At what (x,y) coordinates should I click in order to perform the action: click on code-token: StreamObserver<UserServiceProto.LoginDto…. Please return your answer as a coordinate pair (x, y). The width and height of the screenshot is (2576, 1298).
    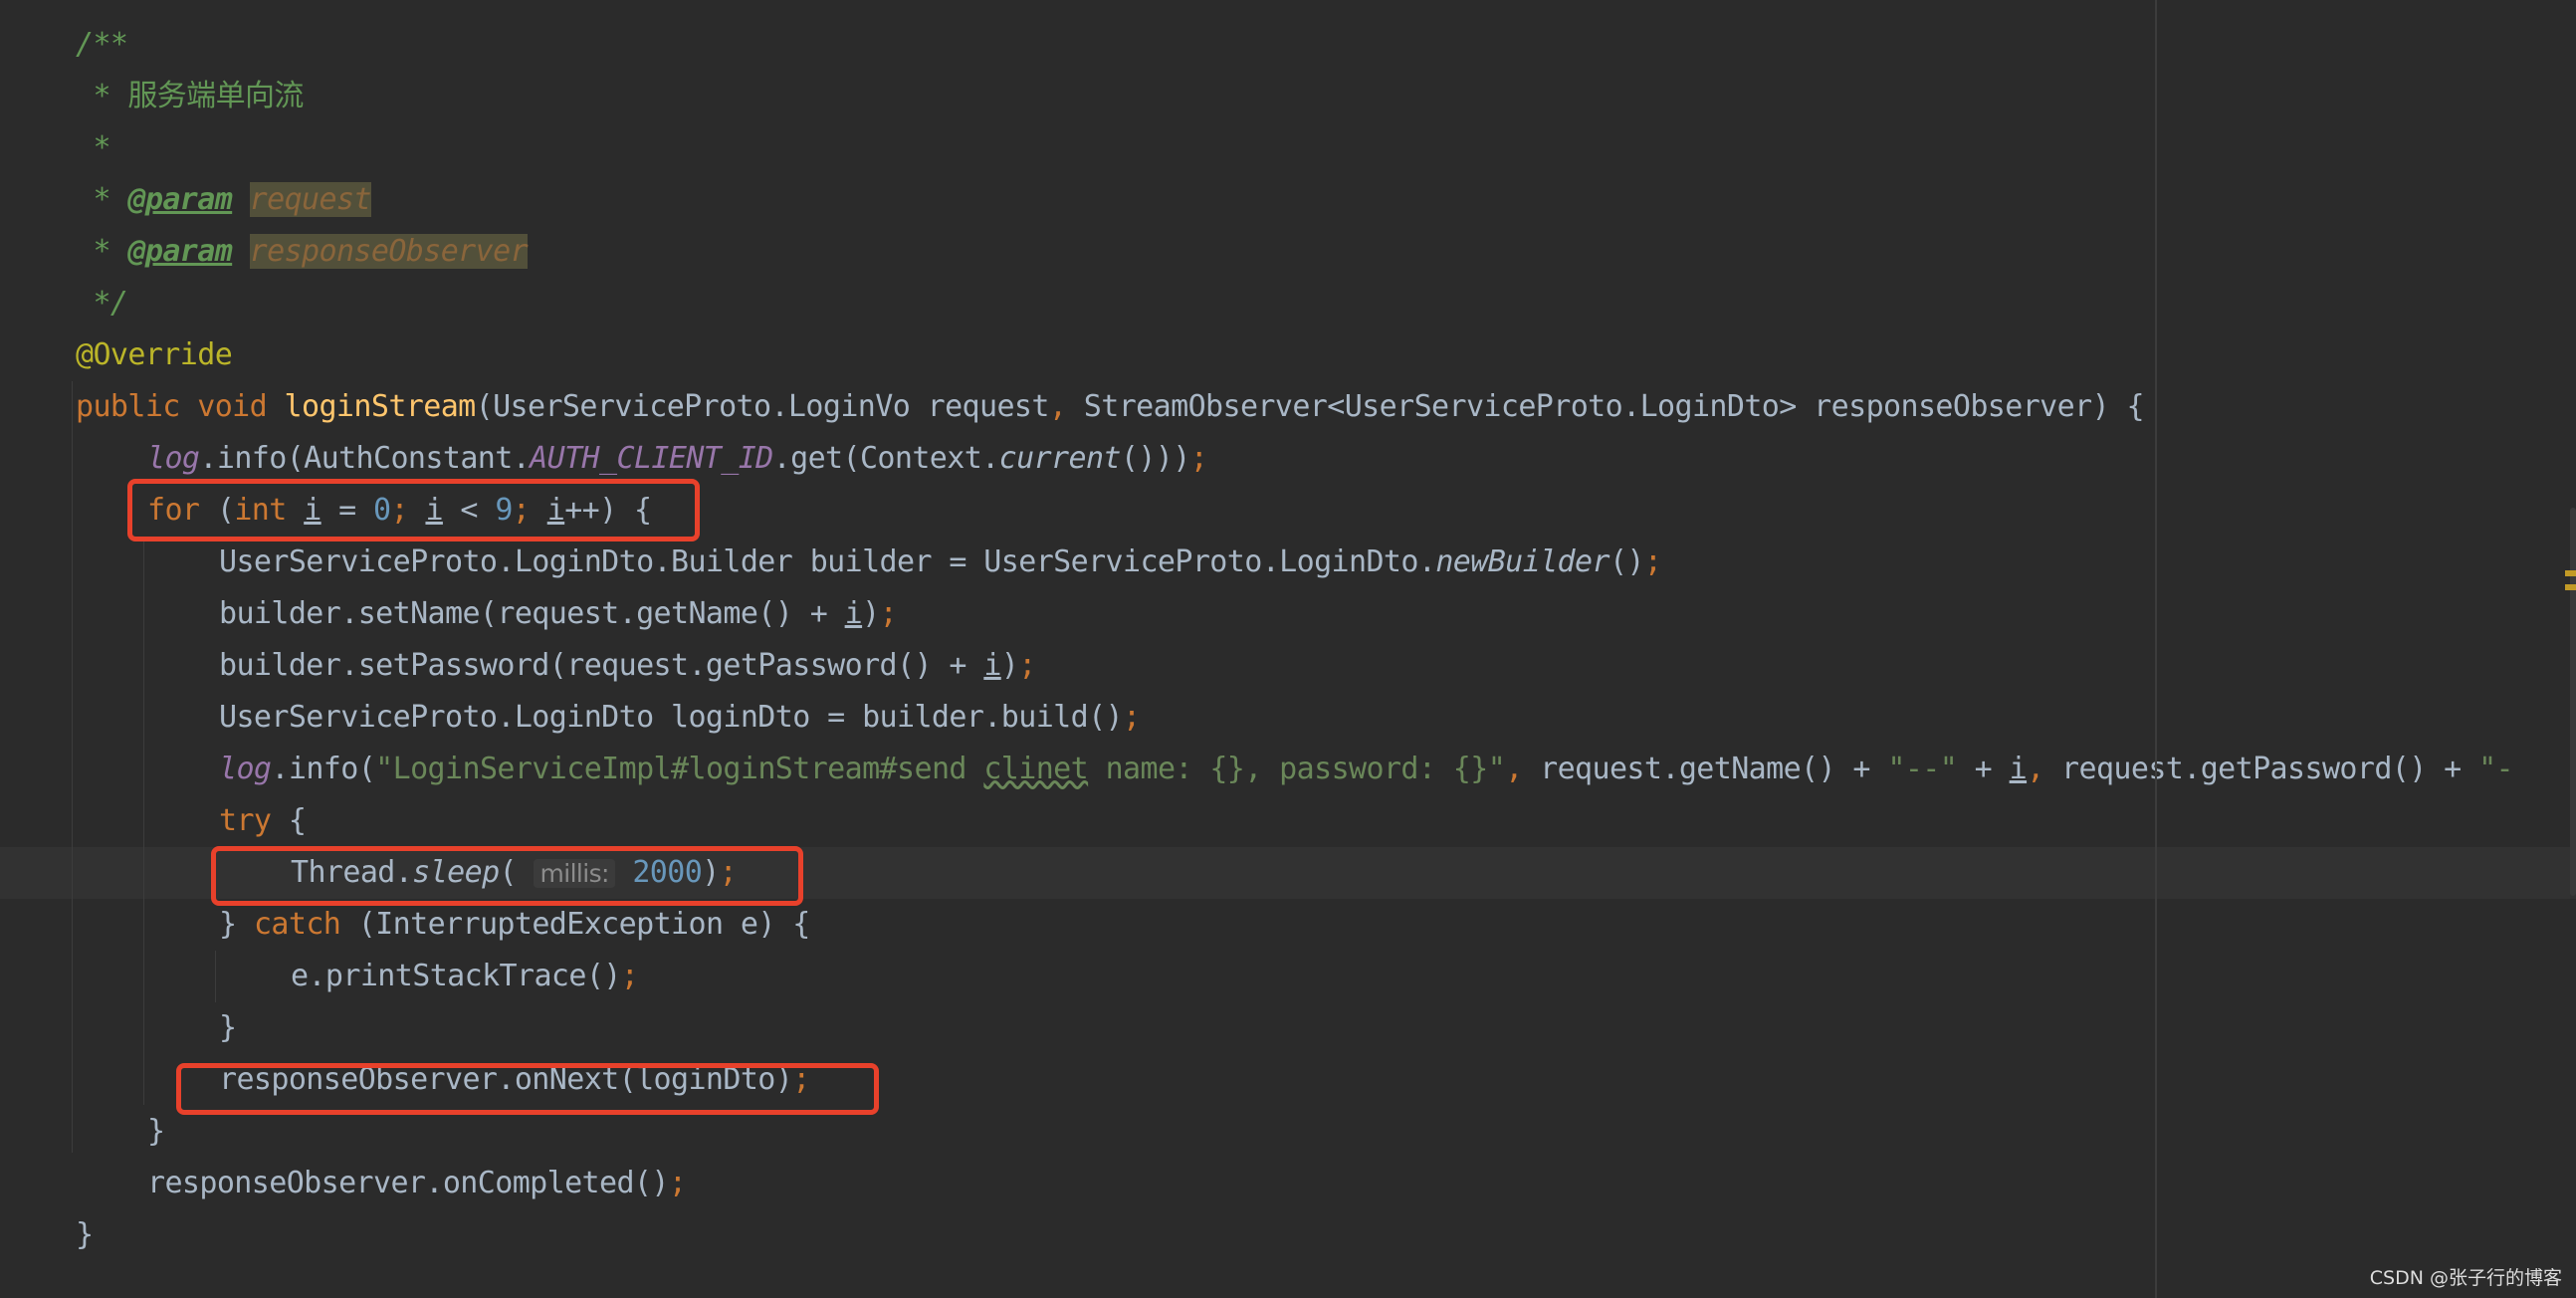
    Looking at the image, I should click on (1614, 407).